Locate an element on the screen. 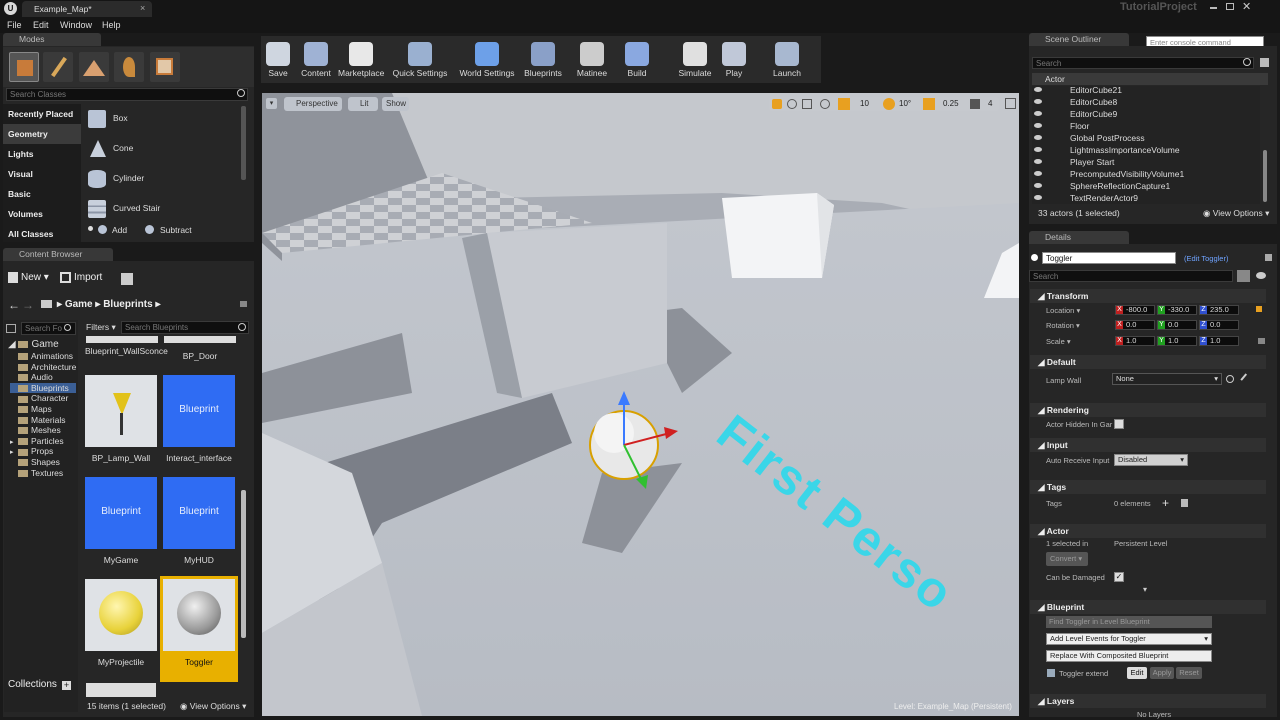 The image size is (1280, 720). outliner-scrollbar is located at coordinates (1265, 176).